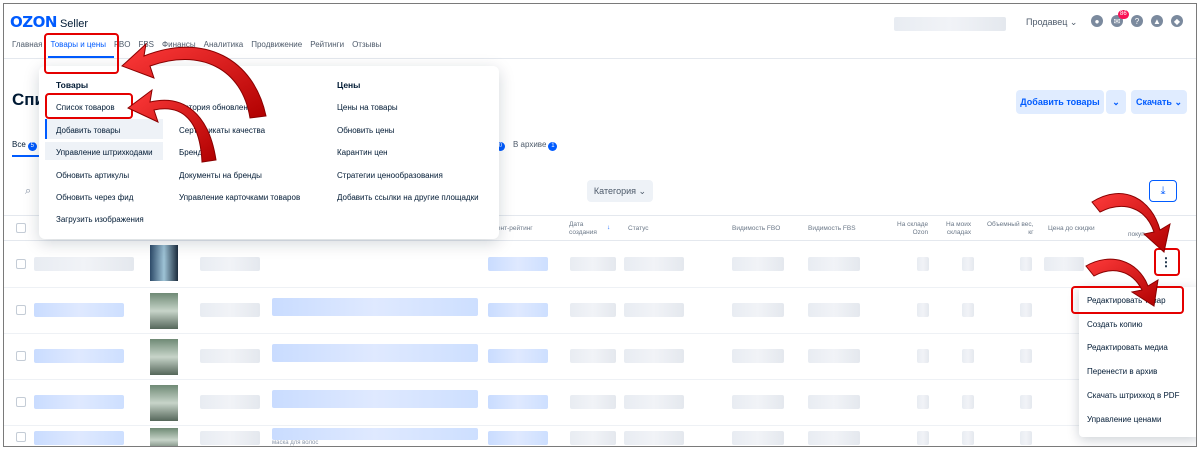 The image size is (1200, 450). I want to click on arrow-to-edit-product-icon, so click(1122, 282).